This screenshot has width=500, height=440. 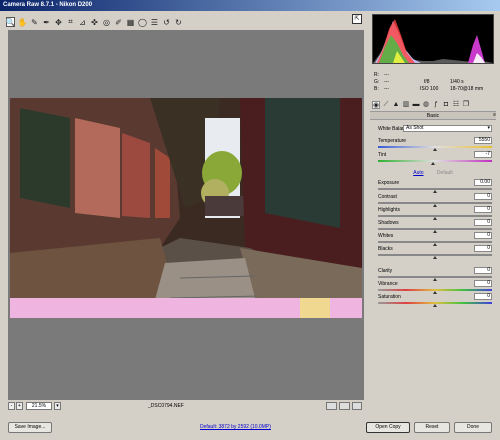 I want to click on toolbar: 🔍 ✋ ✎ ✒ ✥ ⌗ ⊿ ✜ ◎ ✐ ▦ ◯ ☰ ↺ ↻, so click(x=185, y=22).